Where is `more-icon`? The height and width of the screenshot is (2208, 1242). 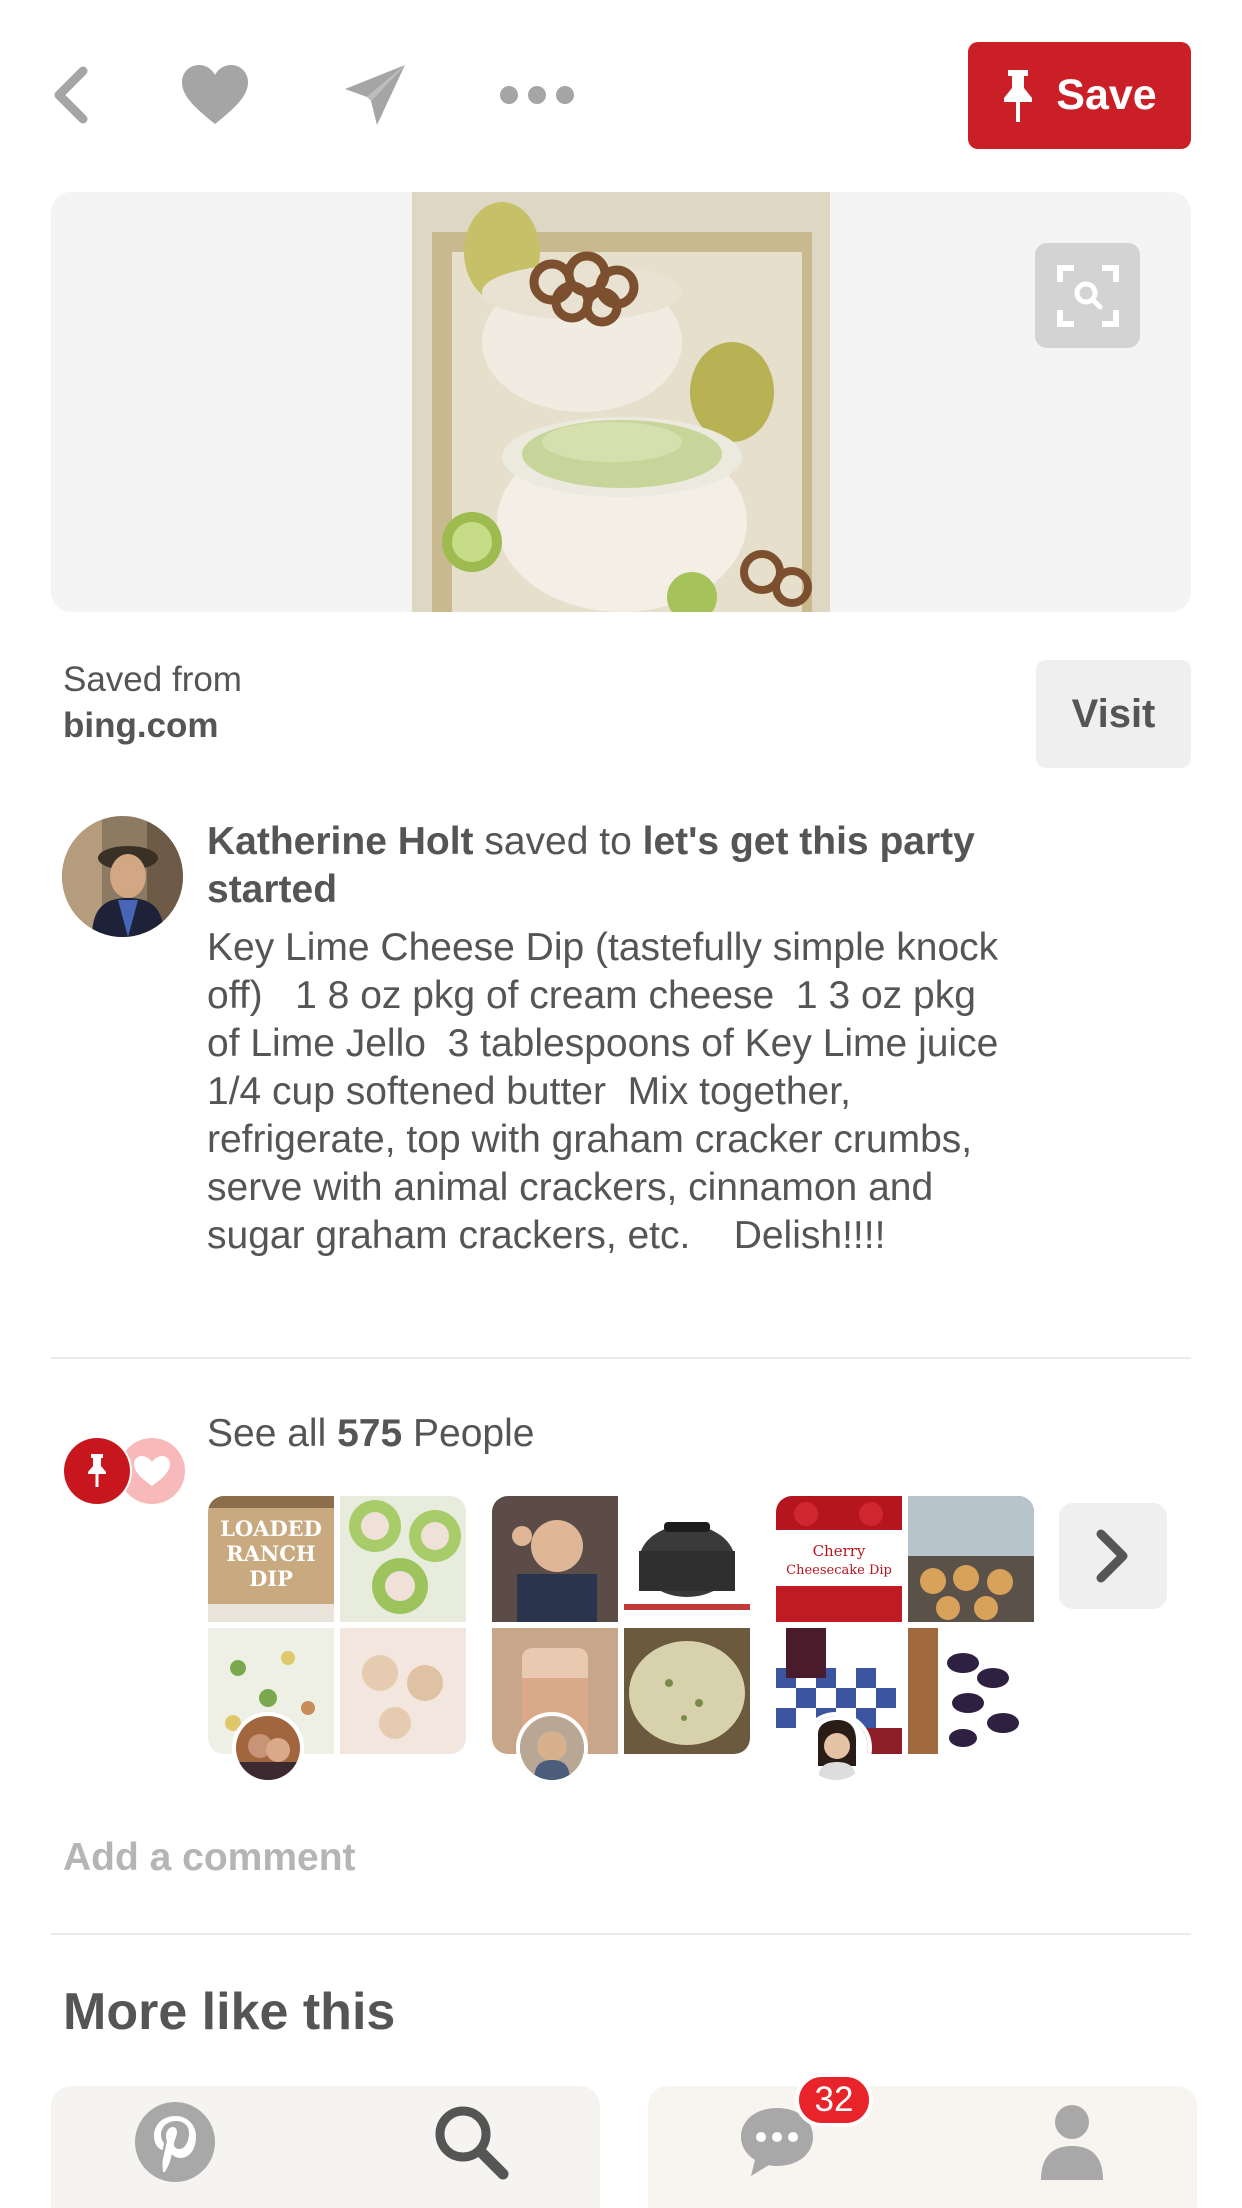
more-icon is located at coordinates (537, 95).